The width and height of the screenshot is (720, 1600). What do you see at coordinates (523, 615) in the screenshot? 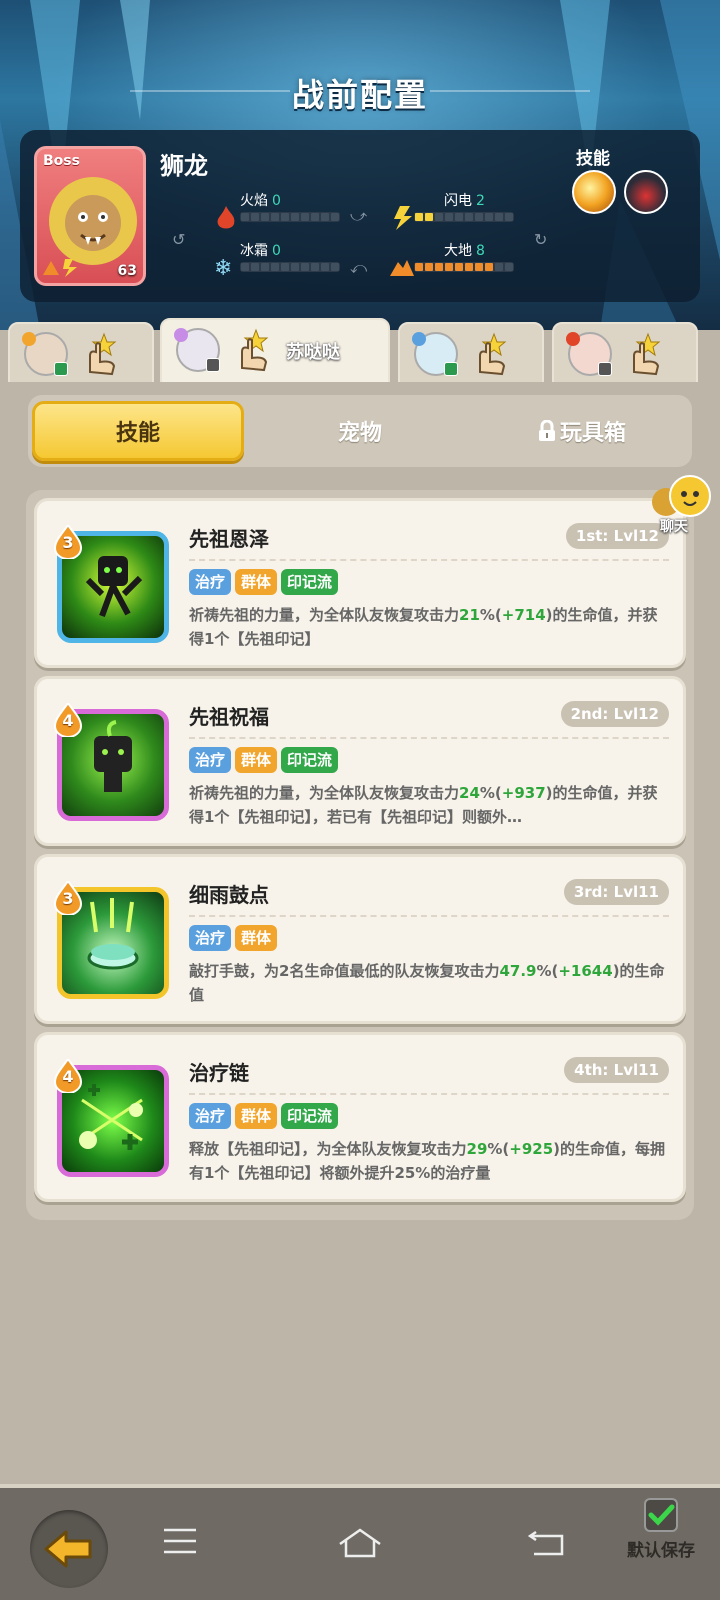
I see `desc-bonus: +714` at bounding box center [523, 615].